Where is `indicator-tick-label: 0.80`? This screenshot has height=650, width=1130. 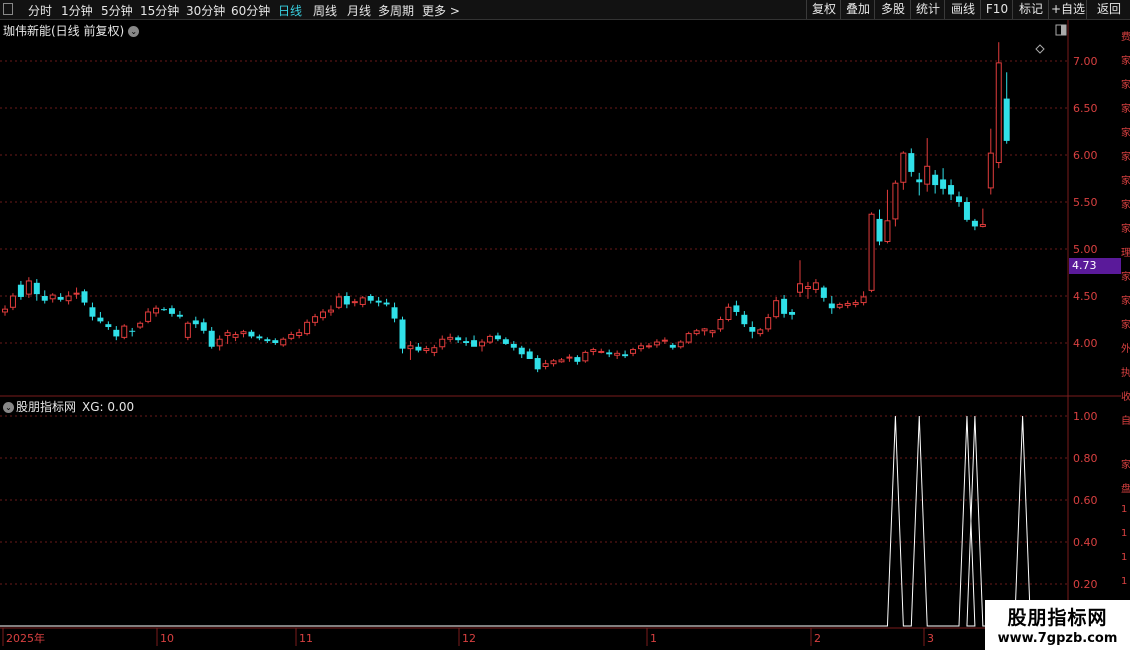
indicator-tick-label: 0.80 is located at coordinates (1085, 458).